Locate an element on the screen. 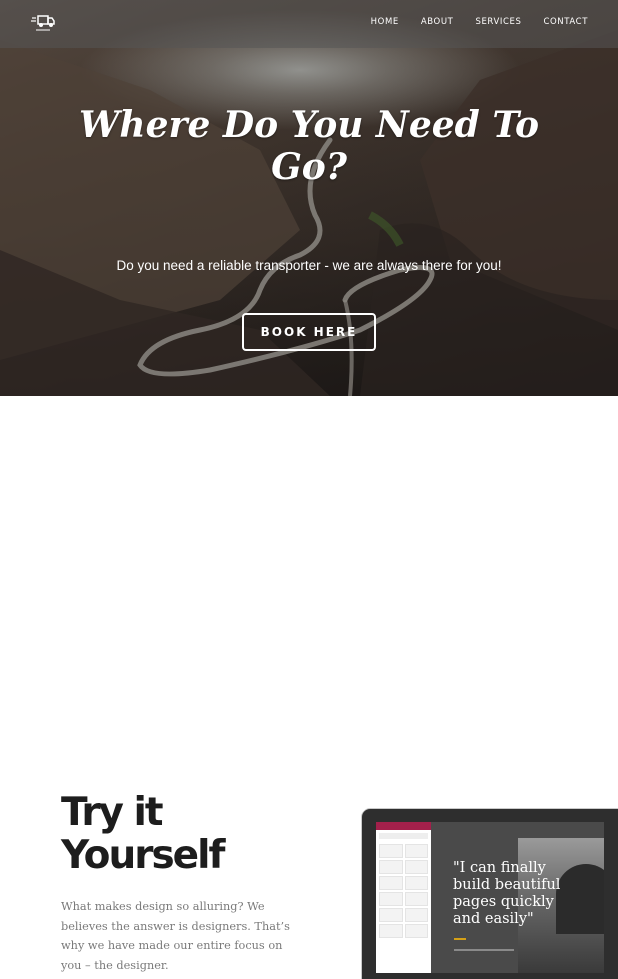 The image size is (618, 979). feature-title: Try it Yourself is located at coordinates (143, 834).